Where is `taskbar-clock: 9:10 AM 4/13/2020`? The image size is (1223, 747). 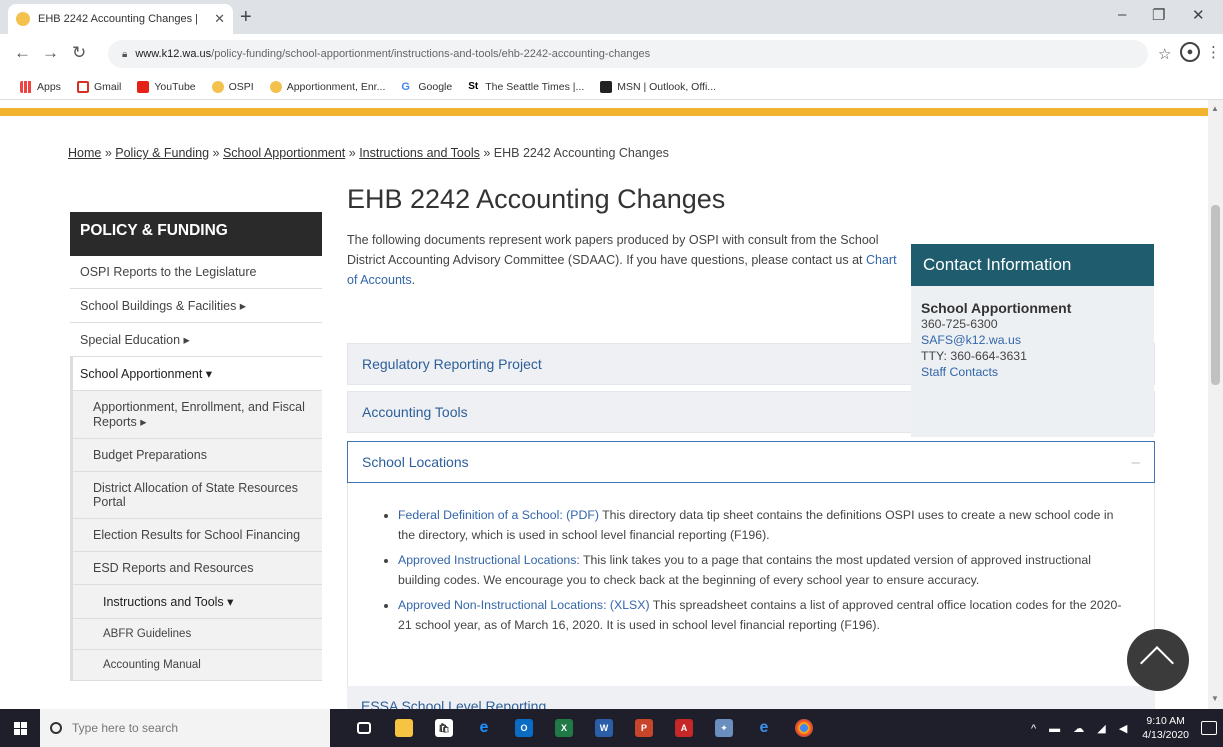
taskbar-clock: 9:10 AM 4/13/2020 is located at coordinates (1165, 728).